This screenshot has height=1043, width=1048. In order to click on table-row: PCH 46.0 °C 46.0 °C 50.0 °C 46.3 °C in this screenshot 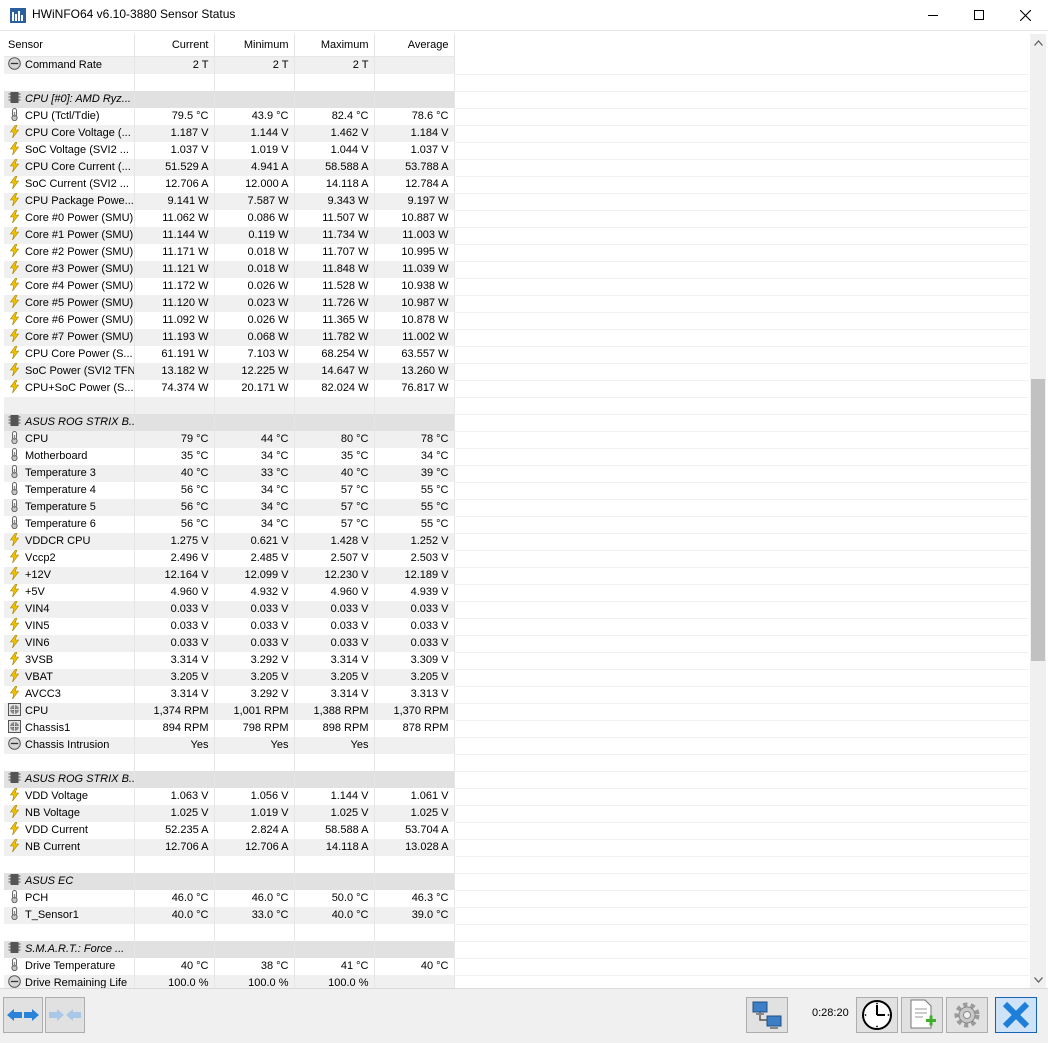, I will do `click(229, 898)`.